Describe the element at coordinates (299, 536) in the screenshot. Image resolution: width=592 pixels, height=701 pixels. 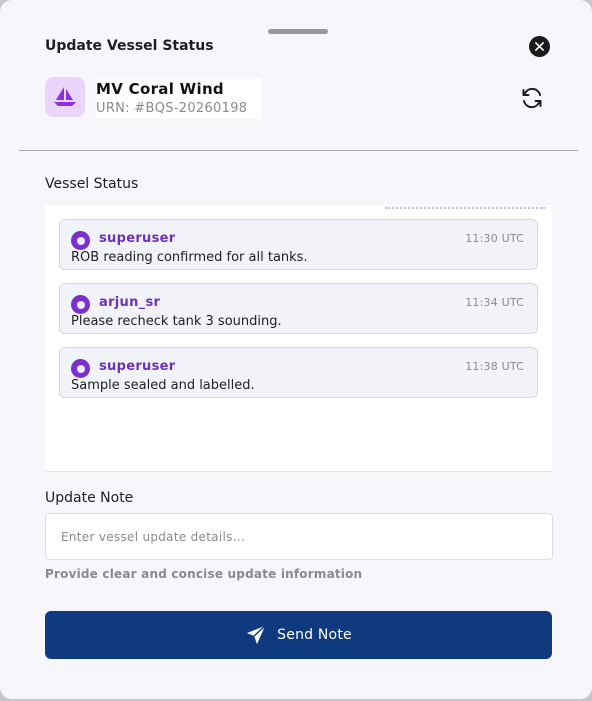
I see `update-note-input` at that location.